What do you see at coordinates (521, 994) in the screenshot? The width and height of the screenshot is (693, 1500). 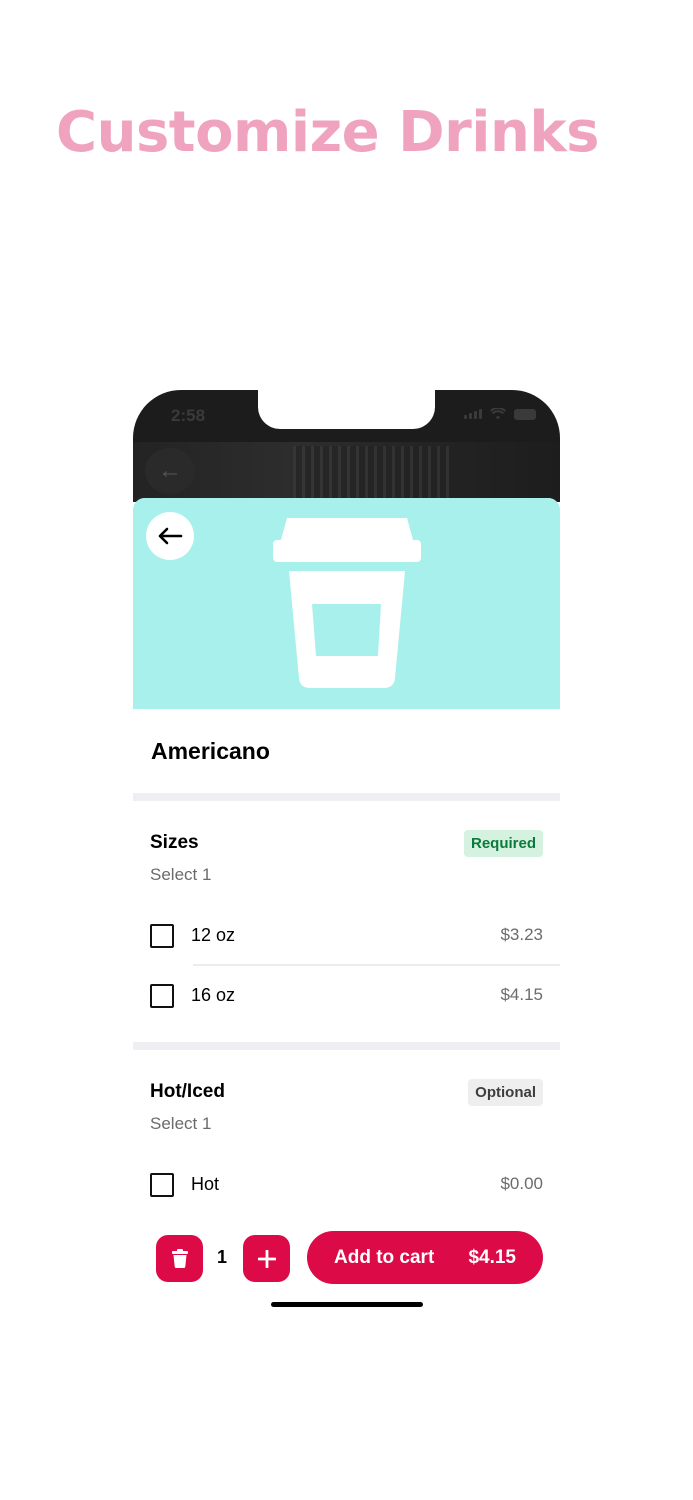 I see `option-price: $4.15` at bounding box center [521, 994].